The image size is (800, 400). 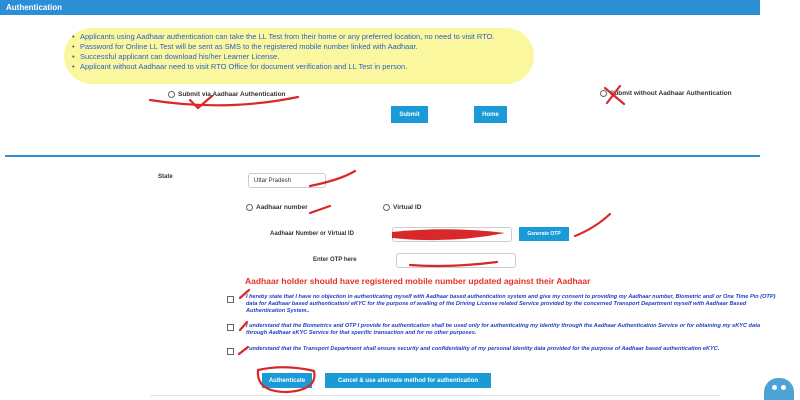 I want to click on radio-aadhaar-number: Aadhaar number, so click(x=277, y=207).